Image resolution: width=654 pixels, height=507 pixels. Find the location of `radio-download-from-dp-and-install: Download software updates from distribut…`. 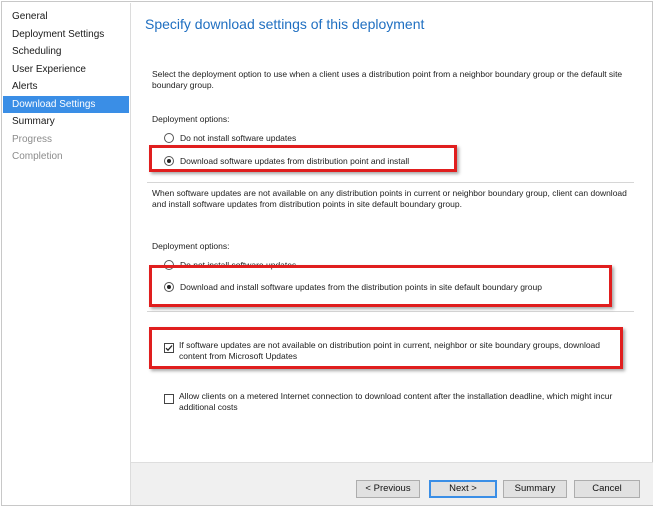

radio-download-from-dp-and-install: Download software updates from distribut… is located at coordinates (286, 161).